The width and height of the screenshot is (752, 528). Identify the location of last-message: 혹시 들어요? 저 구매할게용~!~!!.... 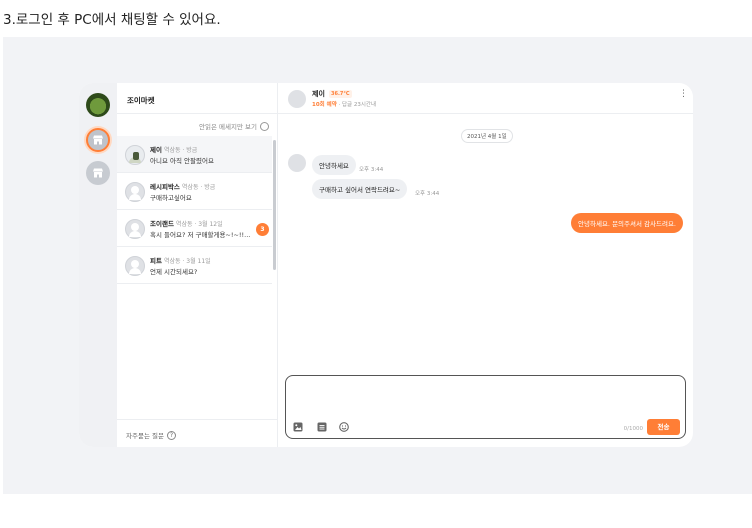
(200, 235).